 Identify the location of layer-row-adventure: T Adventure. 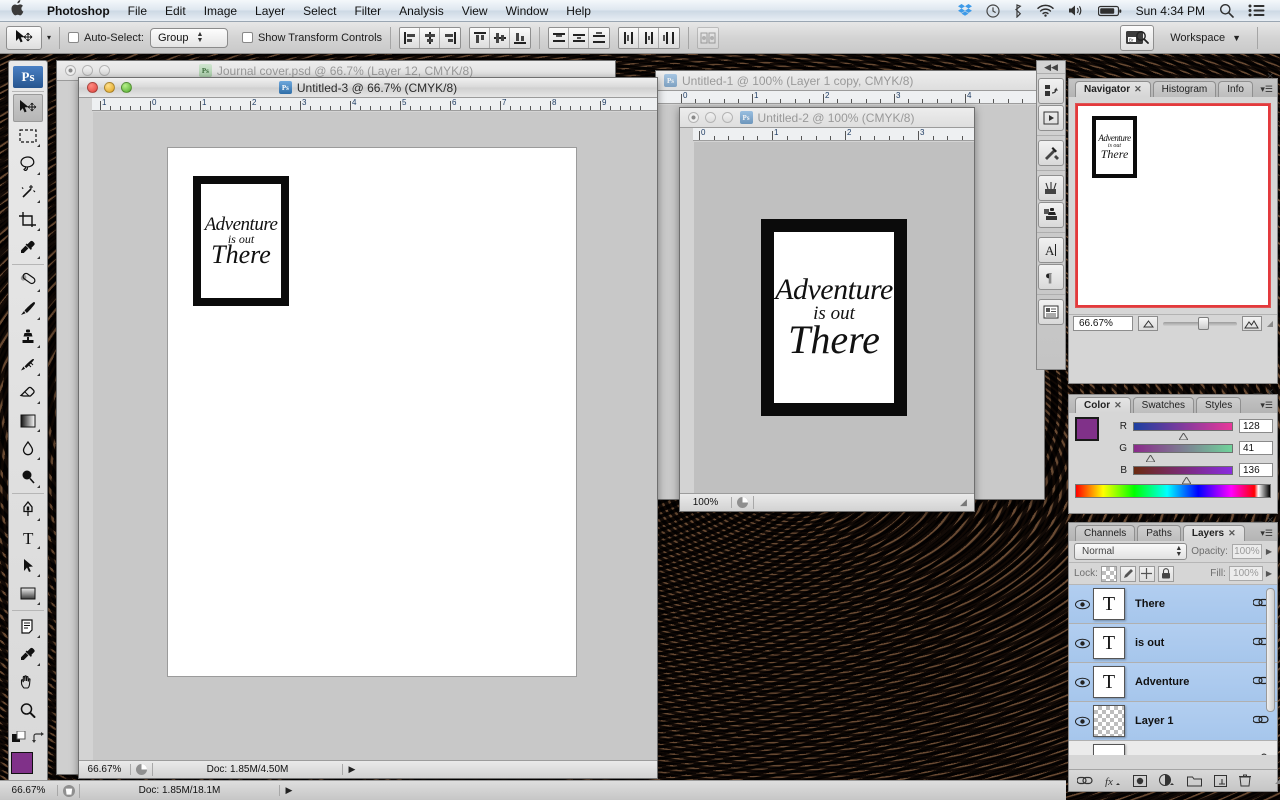
(1173, 682).